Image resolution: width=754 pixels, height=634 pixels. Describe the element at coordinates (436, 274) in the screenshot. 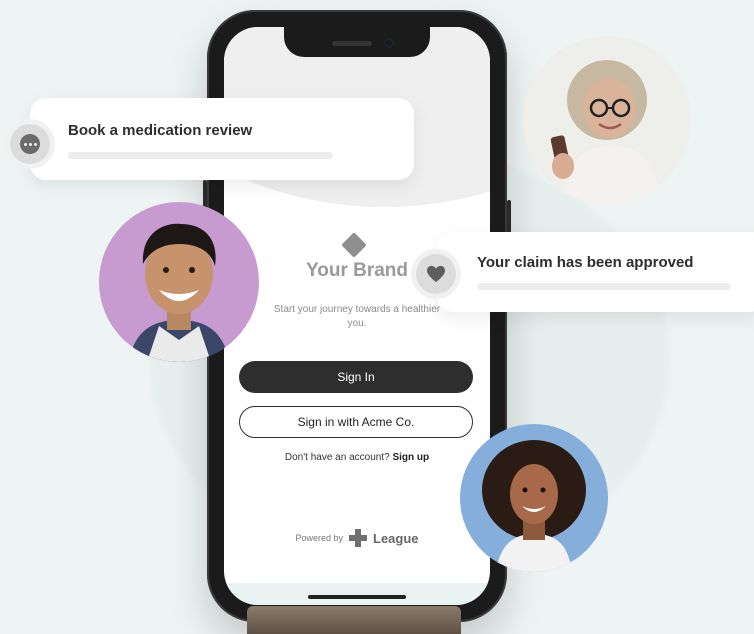

I see `heart-icon` at that location.